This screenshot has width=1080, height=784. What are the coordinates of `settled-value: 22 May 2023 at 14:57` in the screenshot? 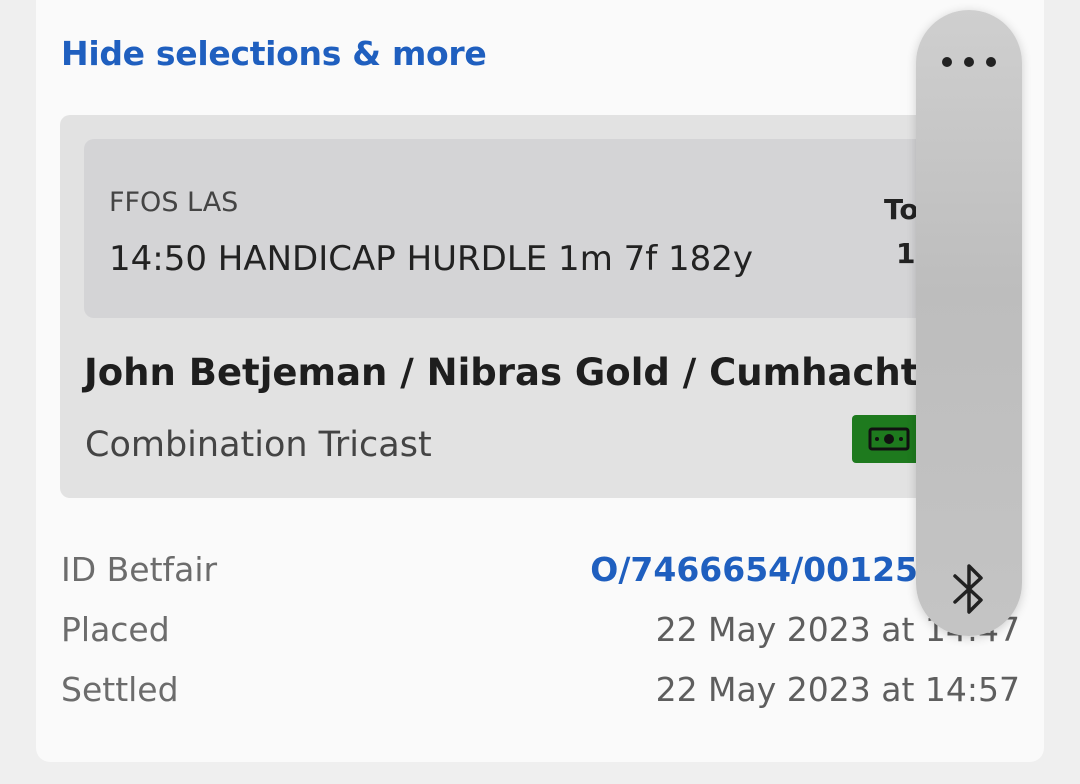 It's located at (837, 689).